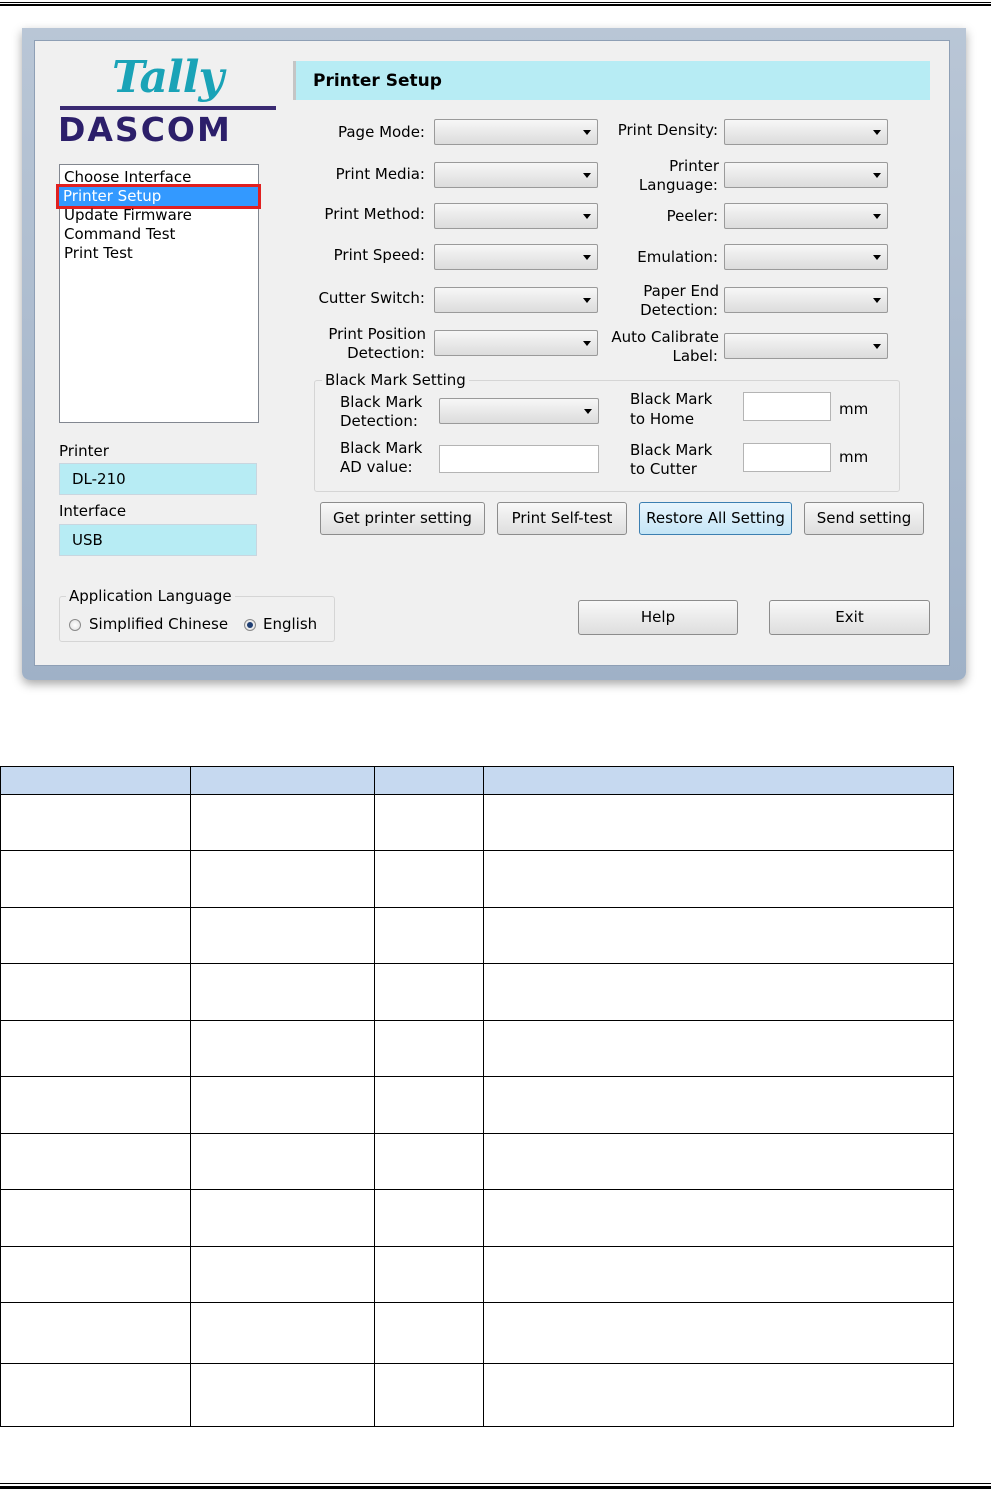 The image size is (991, 1491). I want to click on english-radio, so click(250, 625).